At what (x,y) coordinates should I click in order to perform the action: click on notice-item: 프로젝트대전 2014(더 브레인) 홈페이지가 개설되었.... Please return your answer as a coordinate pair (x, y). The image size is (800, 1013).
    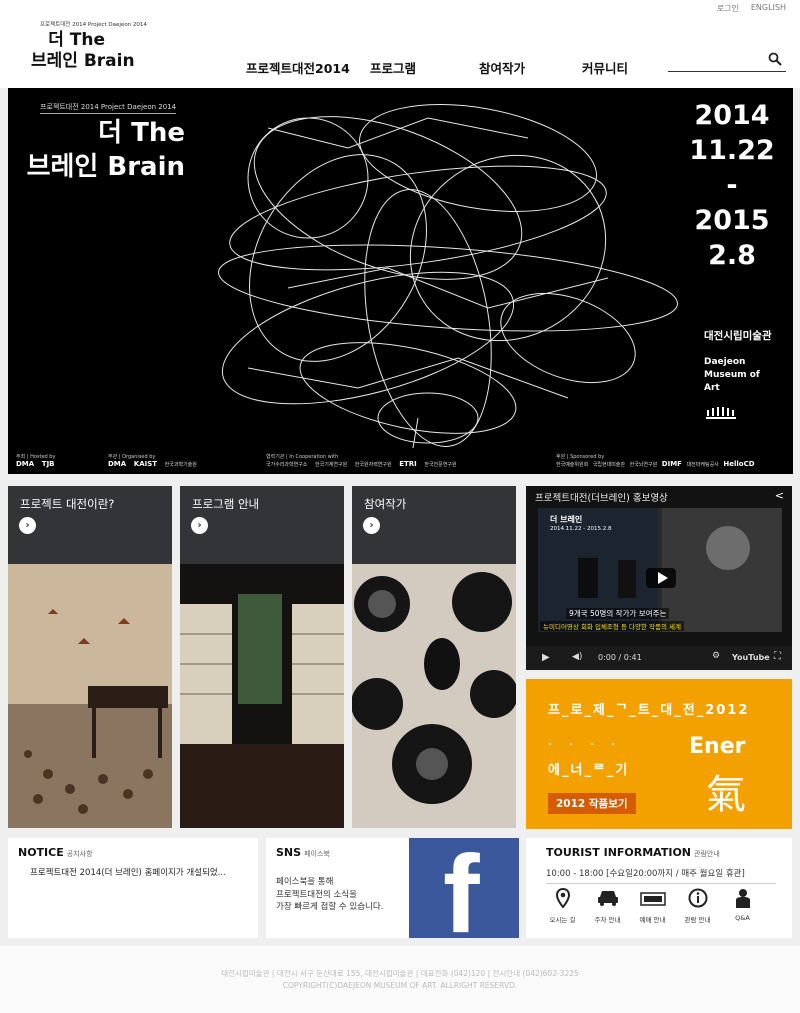
    Looking at the image, I should click on (128, 872).